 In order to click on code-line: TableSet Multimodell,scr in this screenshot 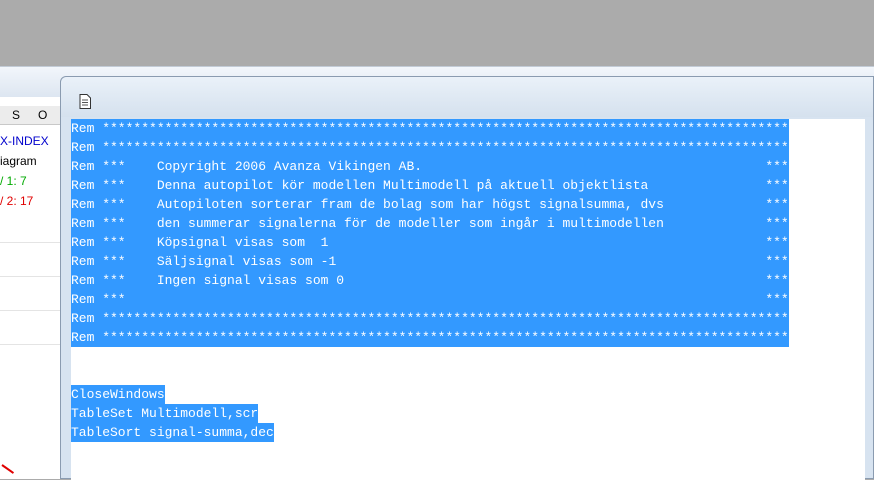, I will do `click(165, 413)`.